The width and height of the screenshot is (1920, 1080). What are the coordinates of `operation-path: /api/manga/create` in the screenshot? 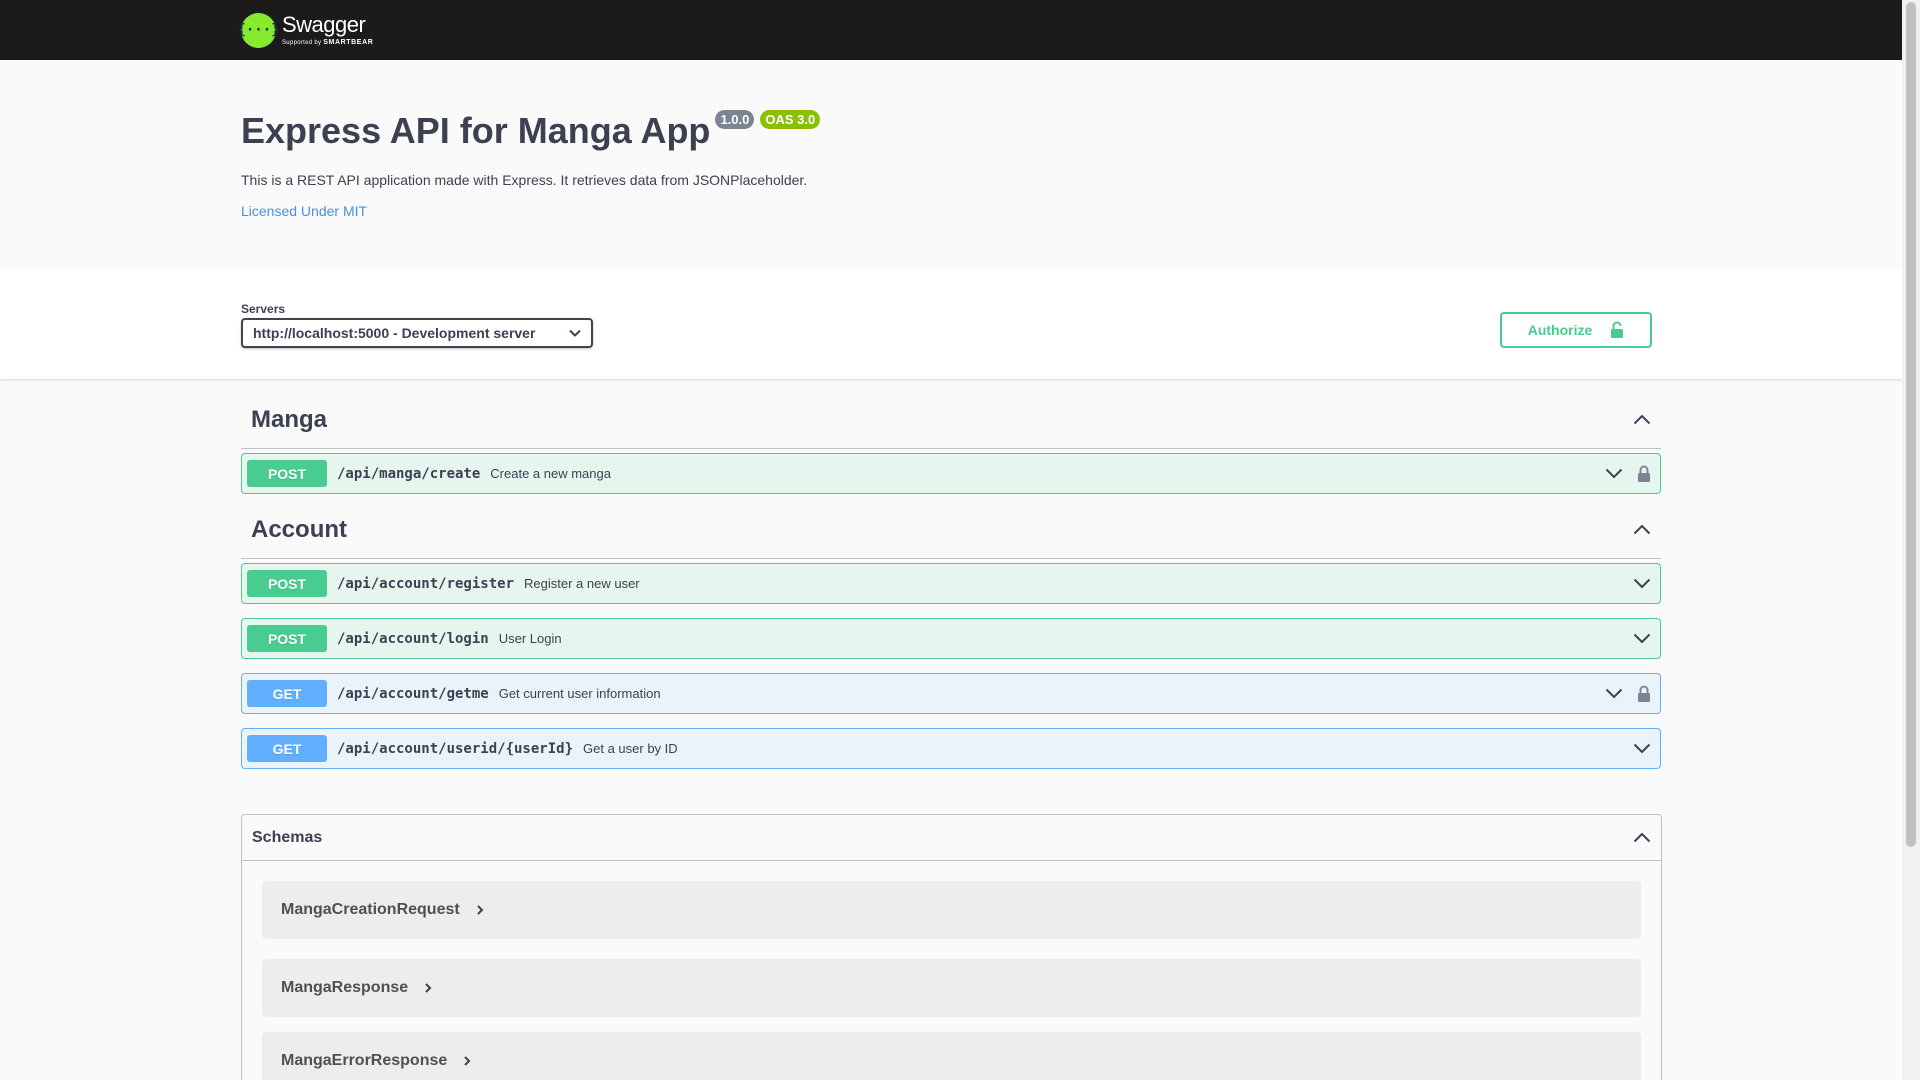 It's located at (409, 473).